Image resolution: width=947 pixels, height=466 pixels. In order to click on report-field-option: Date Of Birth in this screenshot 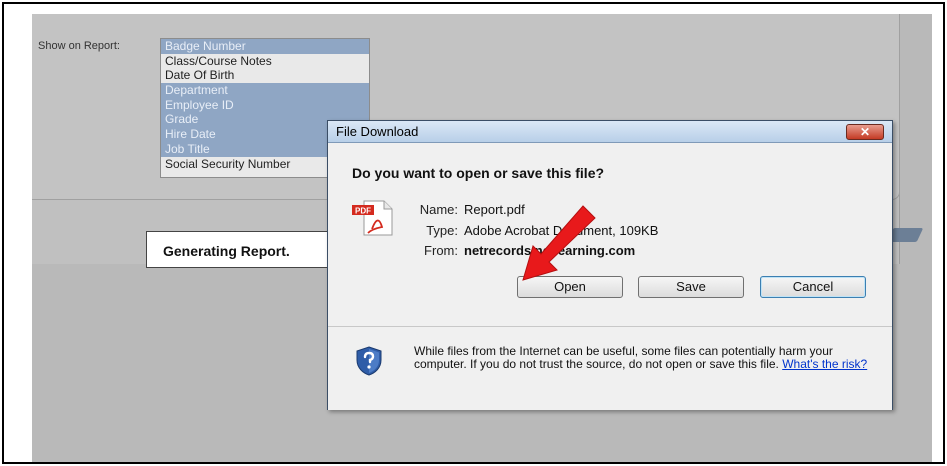, I will do `click(265, 75)`.